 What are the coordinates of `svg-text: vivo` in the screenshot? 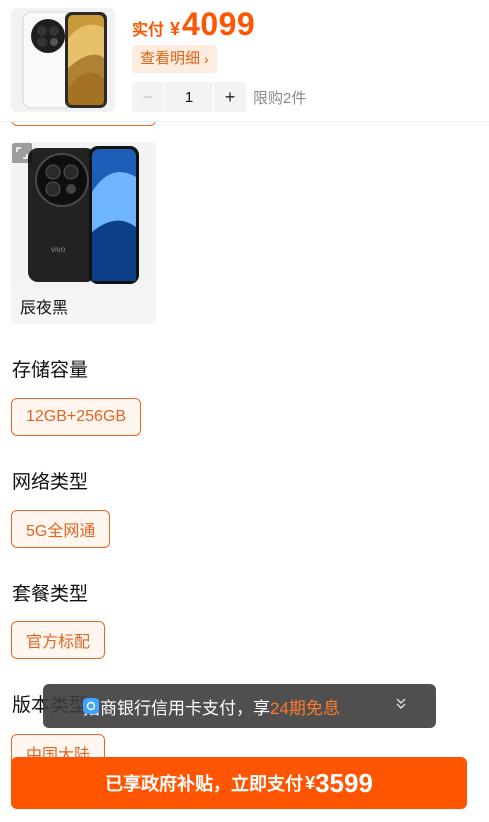 It's located at (58, 249).